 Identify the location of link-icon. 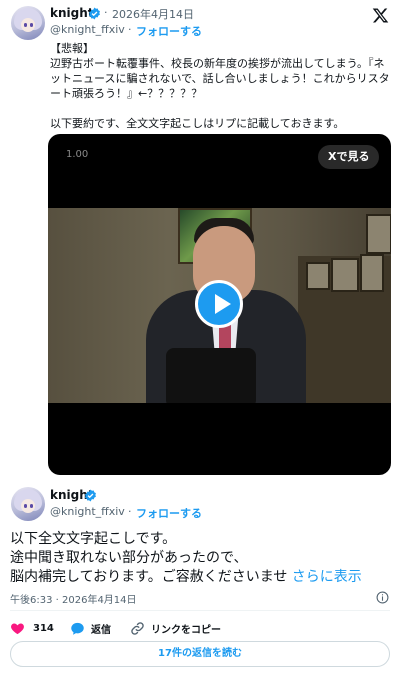
(137, 628).